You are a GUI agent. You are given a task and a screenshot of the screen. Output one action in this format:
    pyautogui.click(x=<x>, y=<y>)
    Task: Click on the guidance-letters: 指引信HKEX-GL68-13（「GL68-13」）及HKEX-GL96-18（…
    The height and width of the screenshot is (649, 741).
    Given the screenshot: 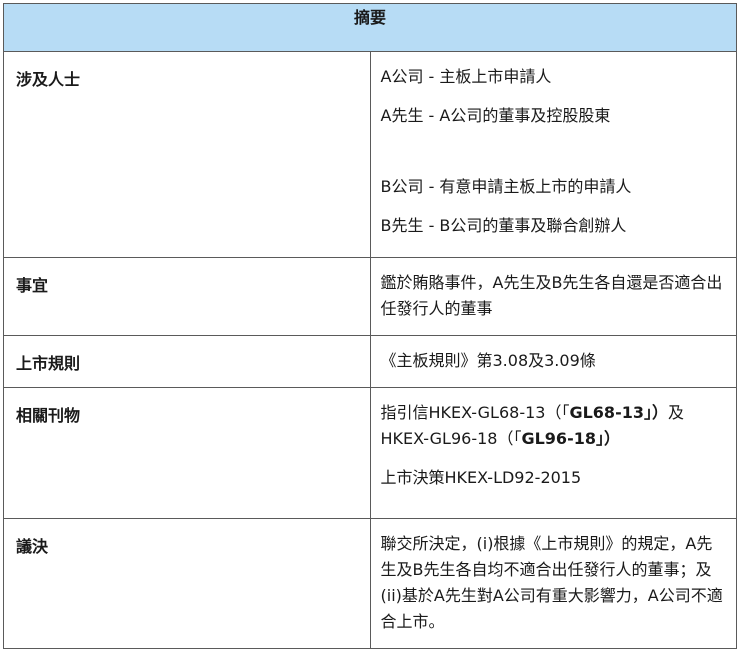 What is the action you would take?
    pyautogui.click(x=554, y=426)
    